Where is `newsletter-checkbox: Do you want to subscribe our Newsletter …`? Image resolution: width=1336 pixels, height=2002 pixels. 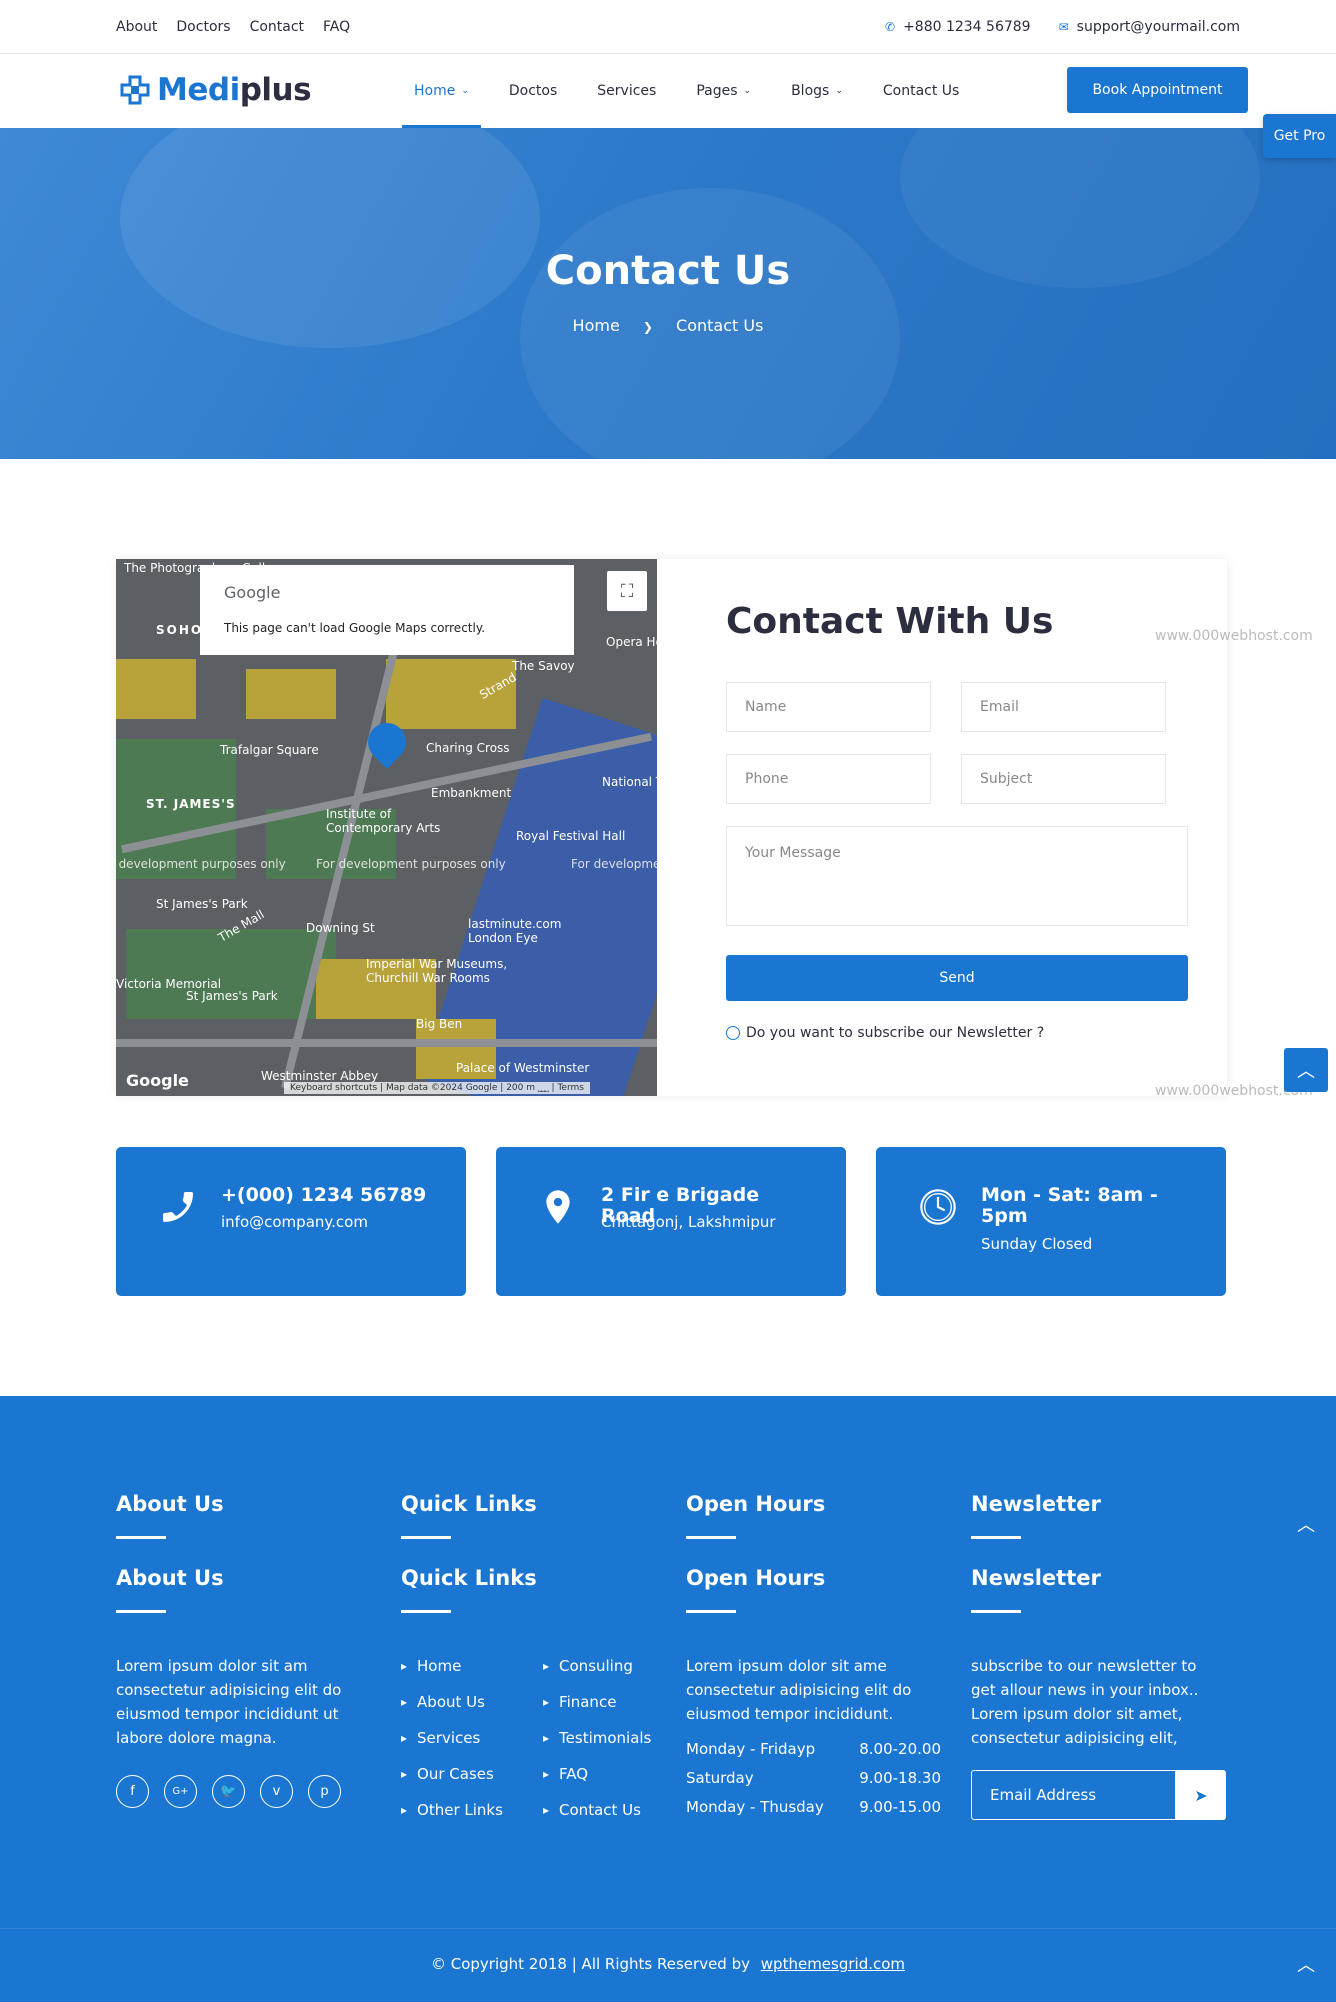
newsletter-checkbox: Do you want to subscribe our Newsletter … is located at coordinates (946, 1033).